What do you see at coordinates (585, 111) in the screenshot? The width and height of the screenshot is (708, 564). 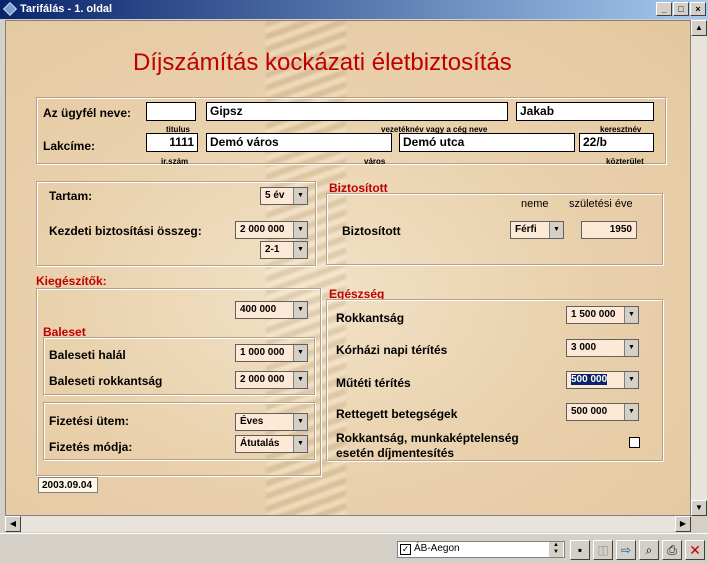 I see `firstname-field: Jakab` at bounding box center [585, 111].